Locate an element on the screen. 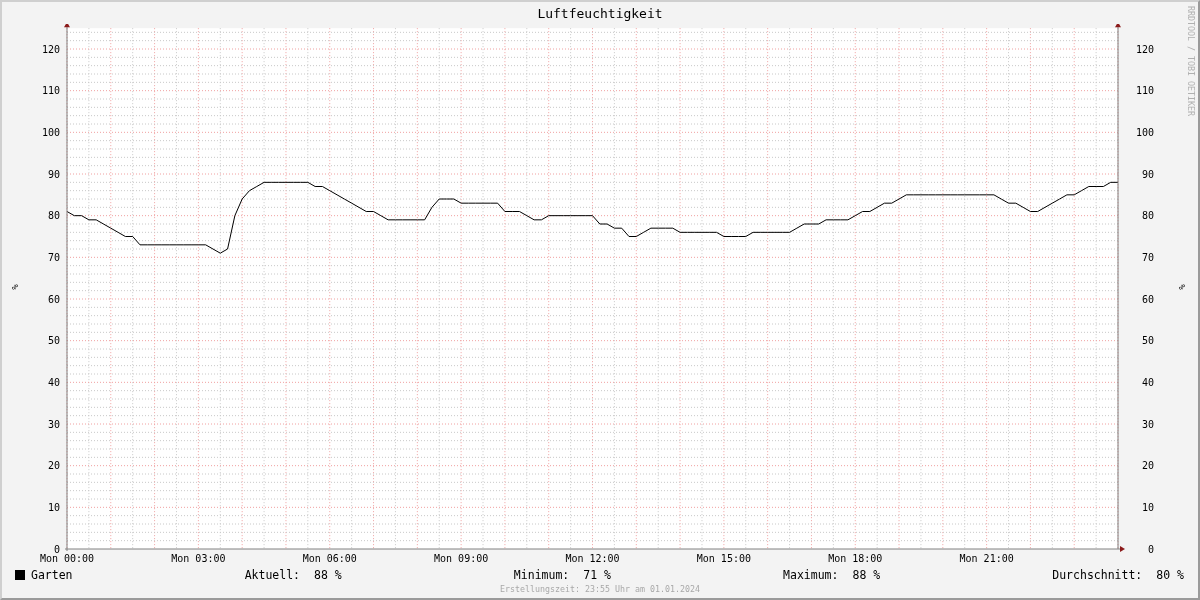 The height and width of the screenshot is (600, 1200). axis-label: Mon 15:00 is located at coordinates (723, 558).